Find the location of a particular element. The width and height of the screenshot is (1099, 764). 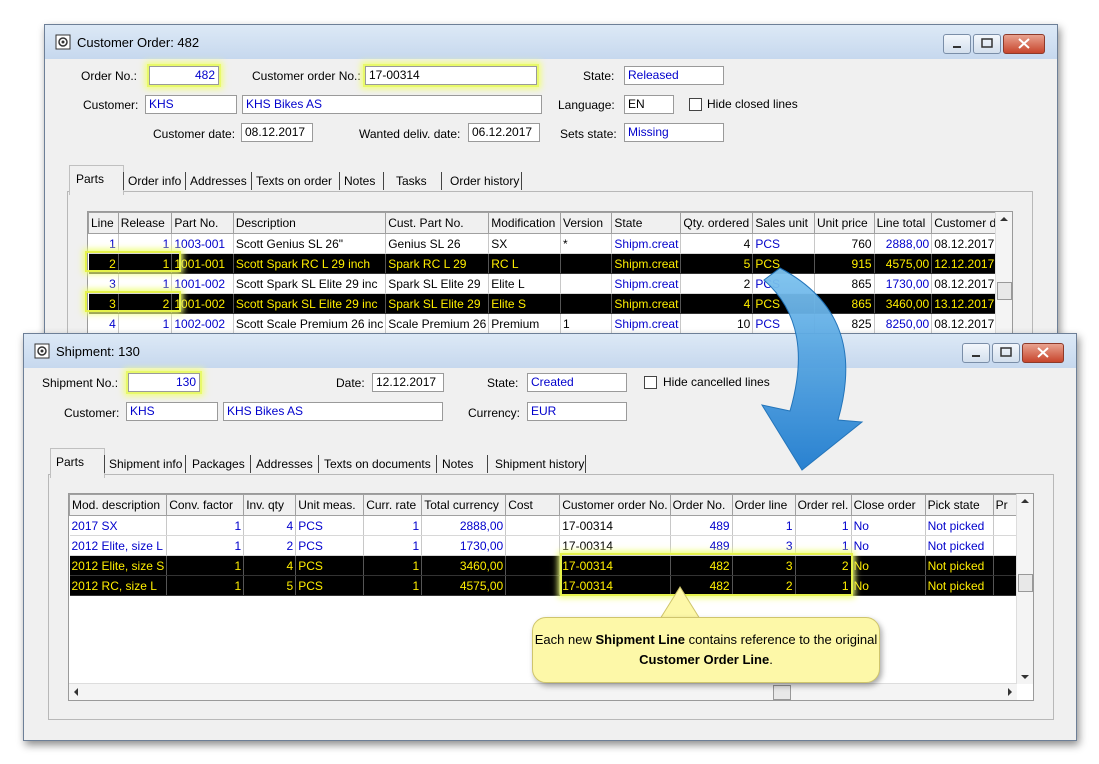

hide-cancelled-checkbox is located at coordinates (650, 382).